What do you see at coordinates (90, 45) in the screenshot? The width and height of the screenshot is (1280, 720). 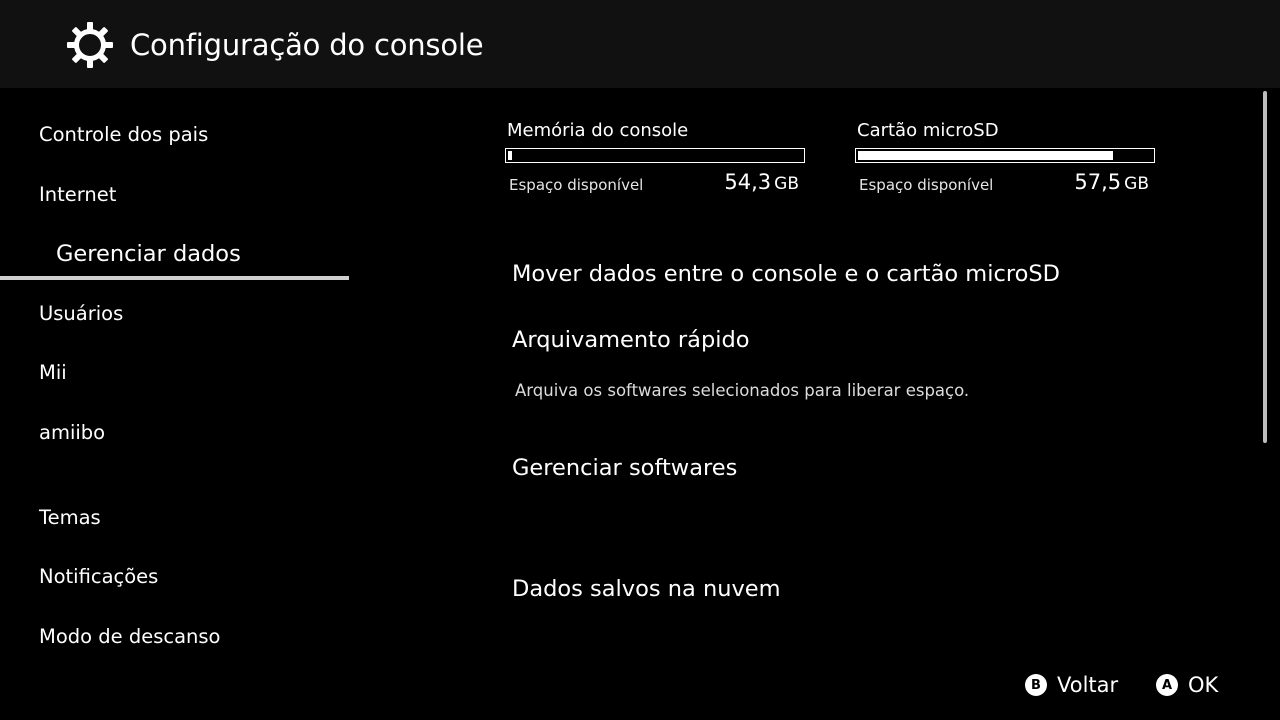 I see `gear-icon` at bounding box center [90, 45].